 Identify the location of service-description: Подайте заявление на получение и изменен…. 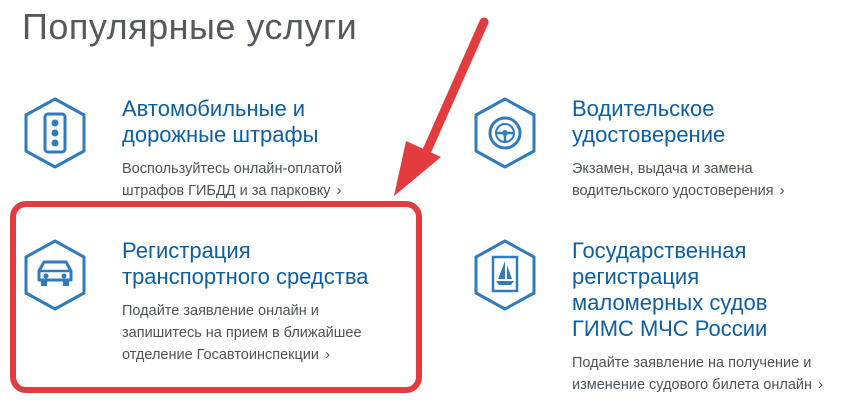
(697, 374).